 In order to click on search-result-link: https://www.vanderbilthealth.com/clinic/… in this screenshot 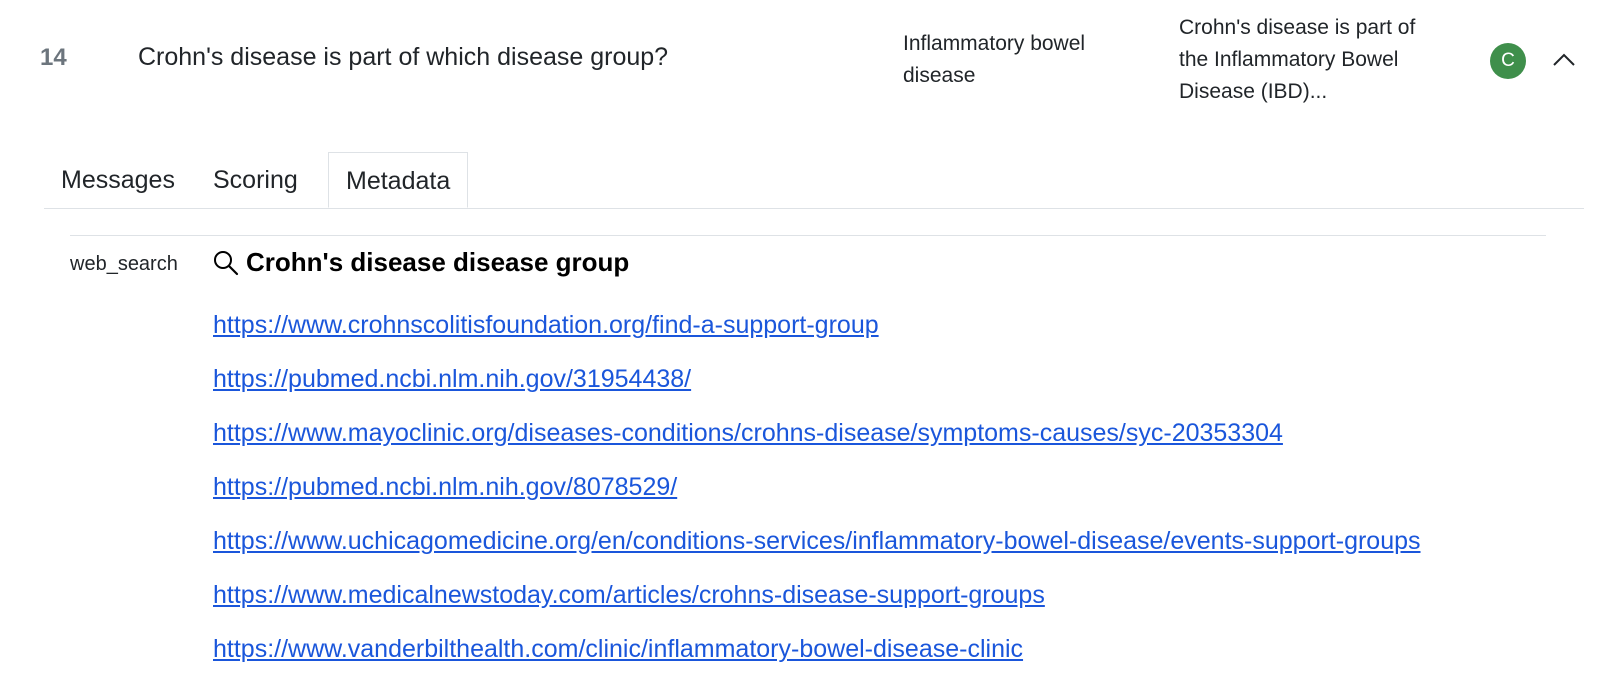, I will do `click(817, 649)`.